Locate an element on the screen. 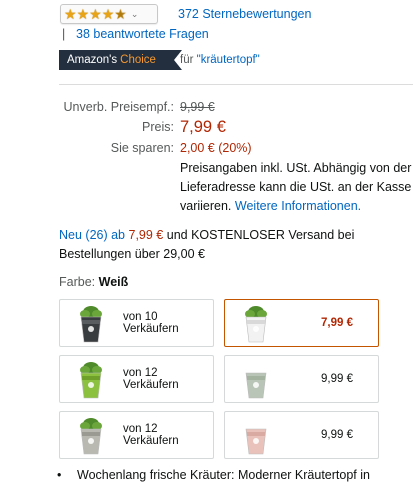 This screenshot has width=413, height=485. choice-for-label: für is located at coordinates (187, 60).